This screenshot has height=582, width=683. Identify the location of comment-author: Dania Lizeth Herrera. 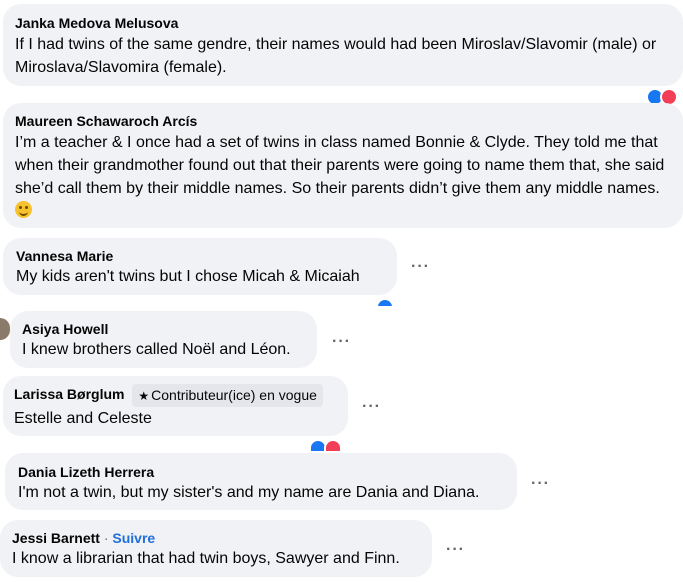
(261, 472).